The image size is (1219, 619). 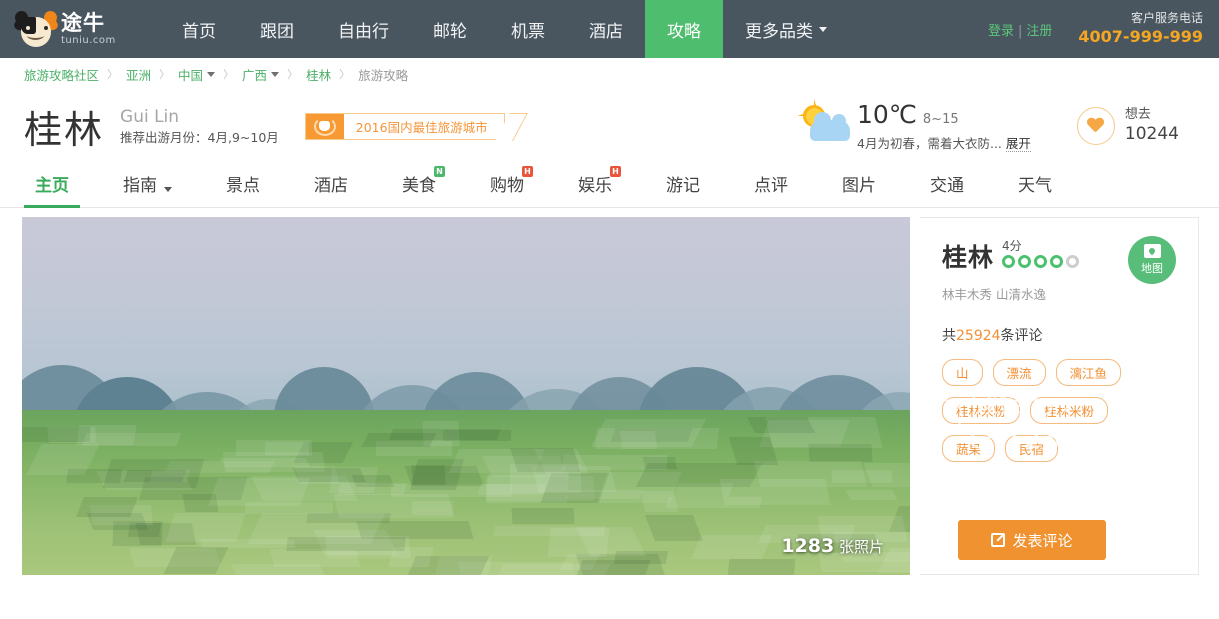 What do you see at coordinates (243, 189) in the screenshot?
I see `tab-2: 景点` at bounding box center [243, 189].